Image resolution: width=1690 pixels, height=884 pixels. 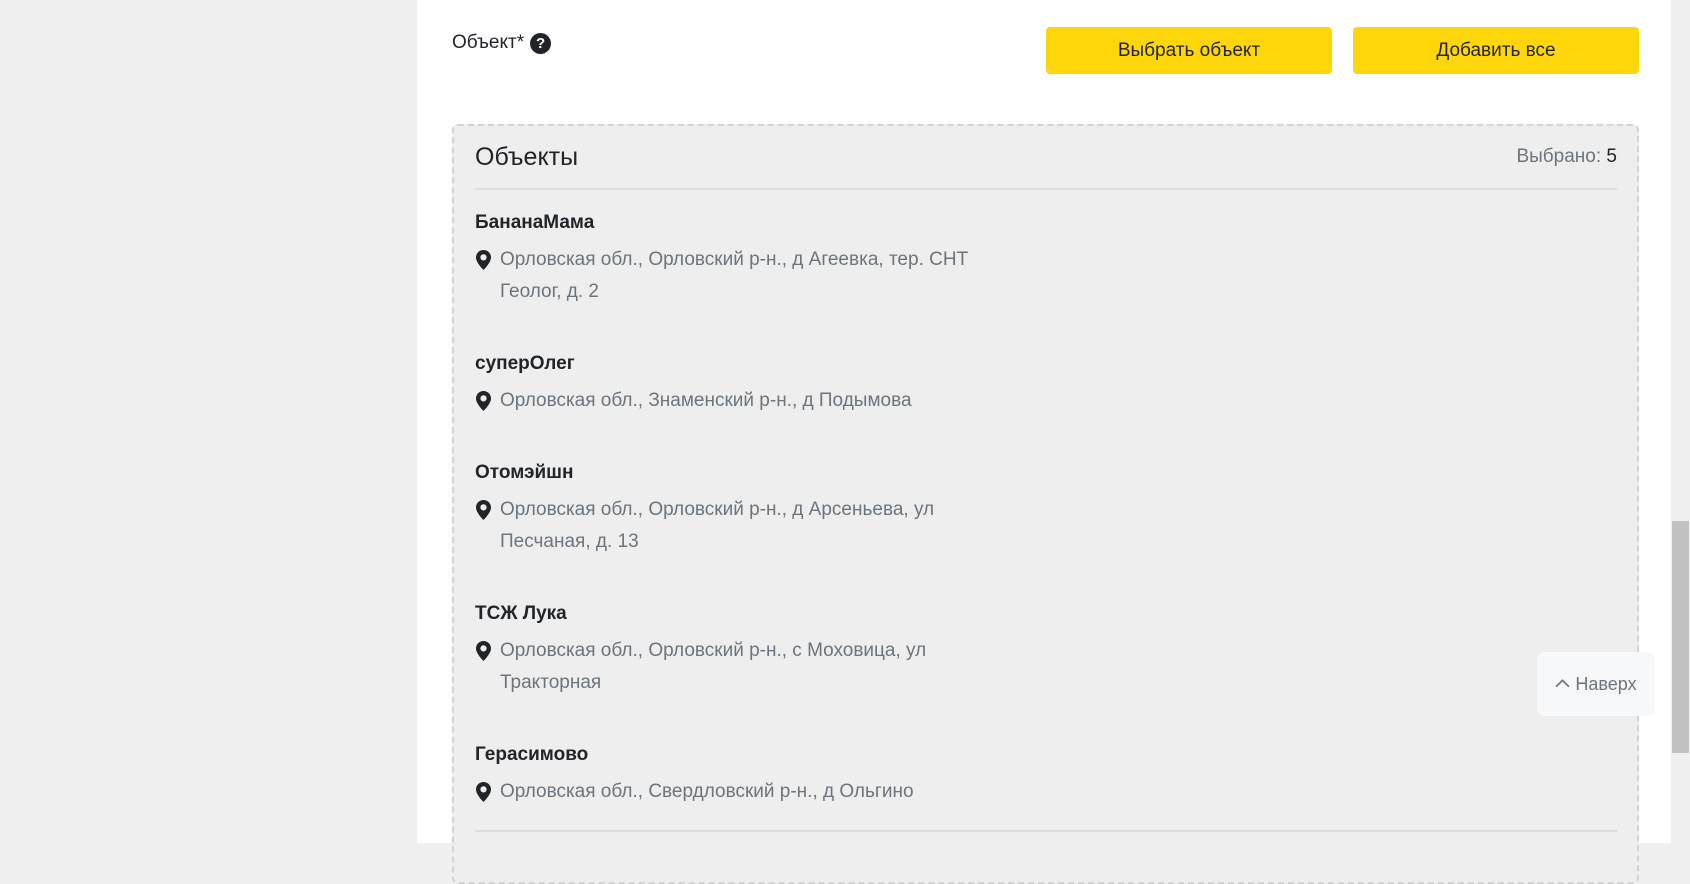 I want to click on help-icon: ?, so click(x=541, y=43).